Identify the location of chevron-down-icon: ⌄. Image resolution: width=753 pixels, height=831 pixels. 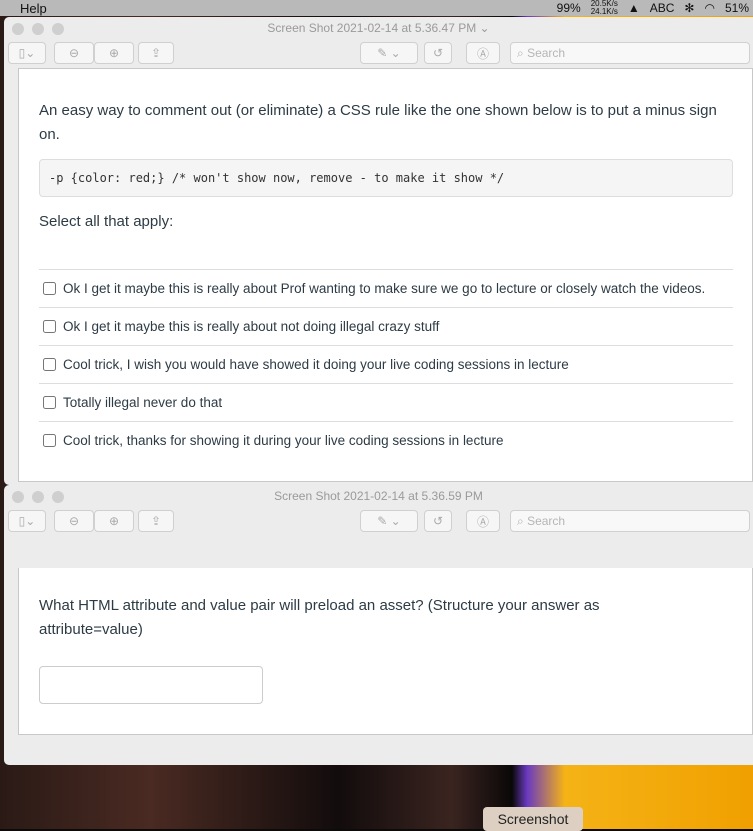
(485, 28).